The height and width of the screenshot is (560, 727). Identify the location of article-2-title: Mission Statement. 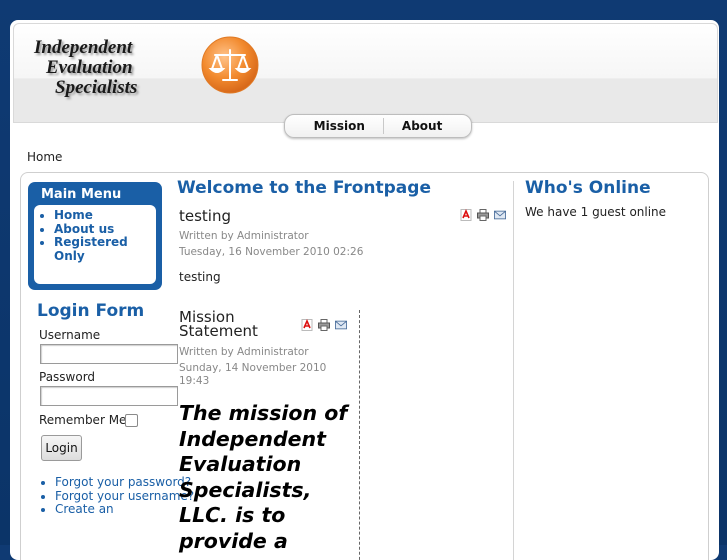
(218, 325).